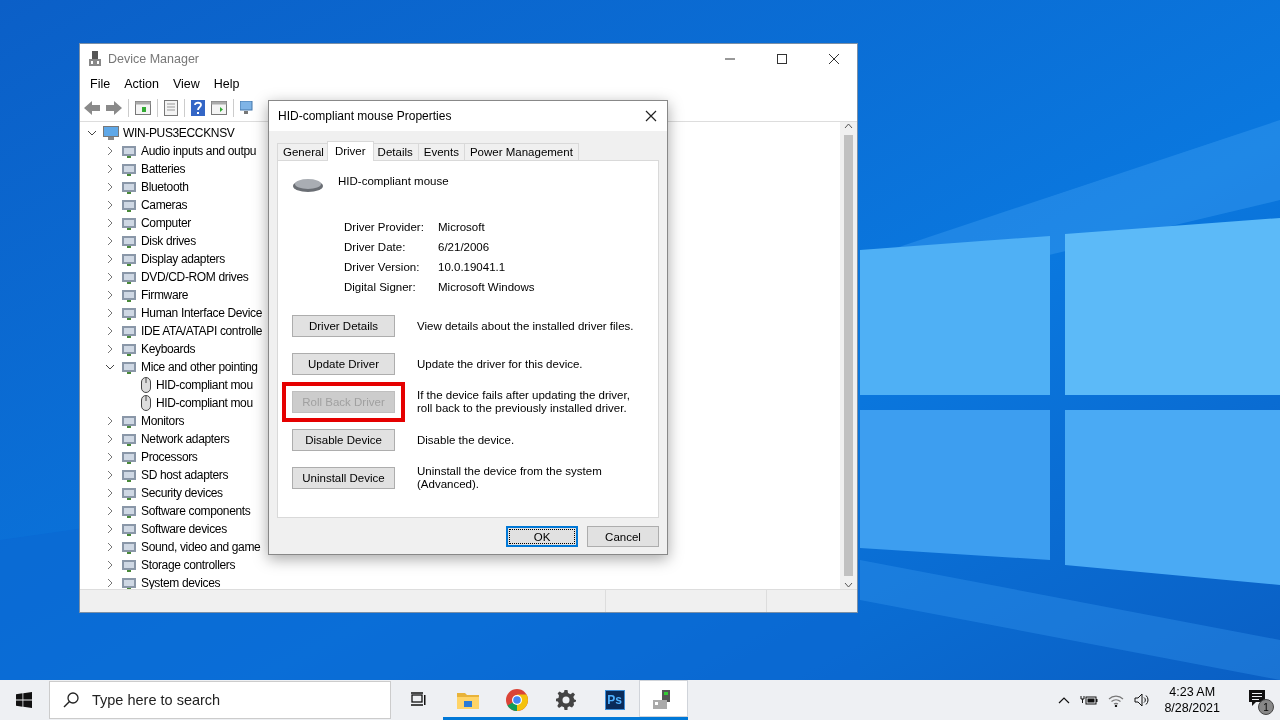 The width and height of the screenshot is (1280, 720). Describe the element at coordinates (248, 108) in the screenshot. I see `monitor-icon` at that location.